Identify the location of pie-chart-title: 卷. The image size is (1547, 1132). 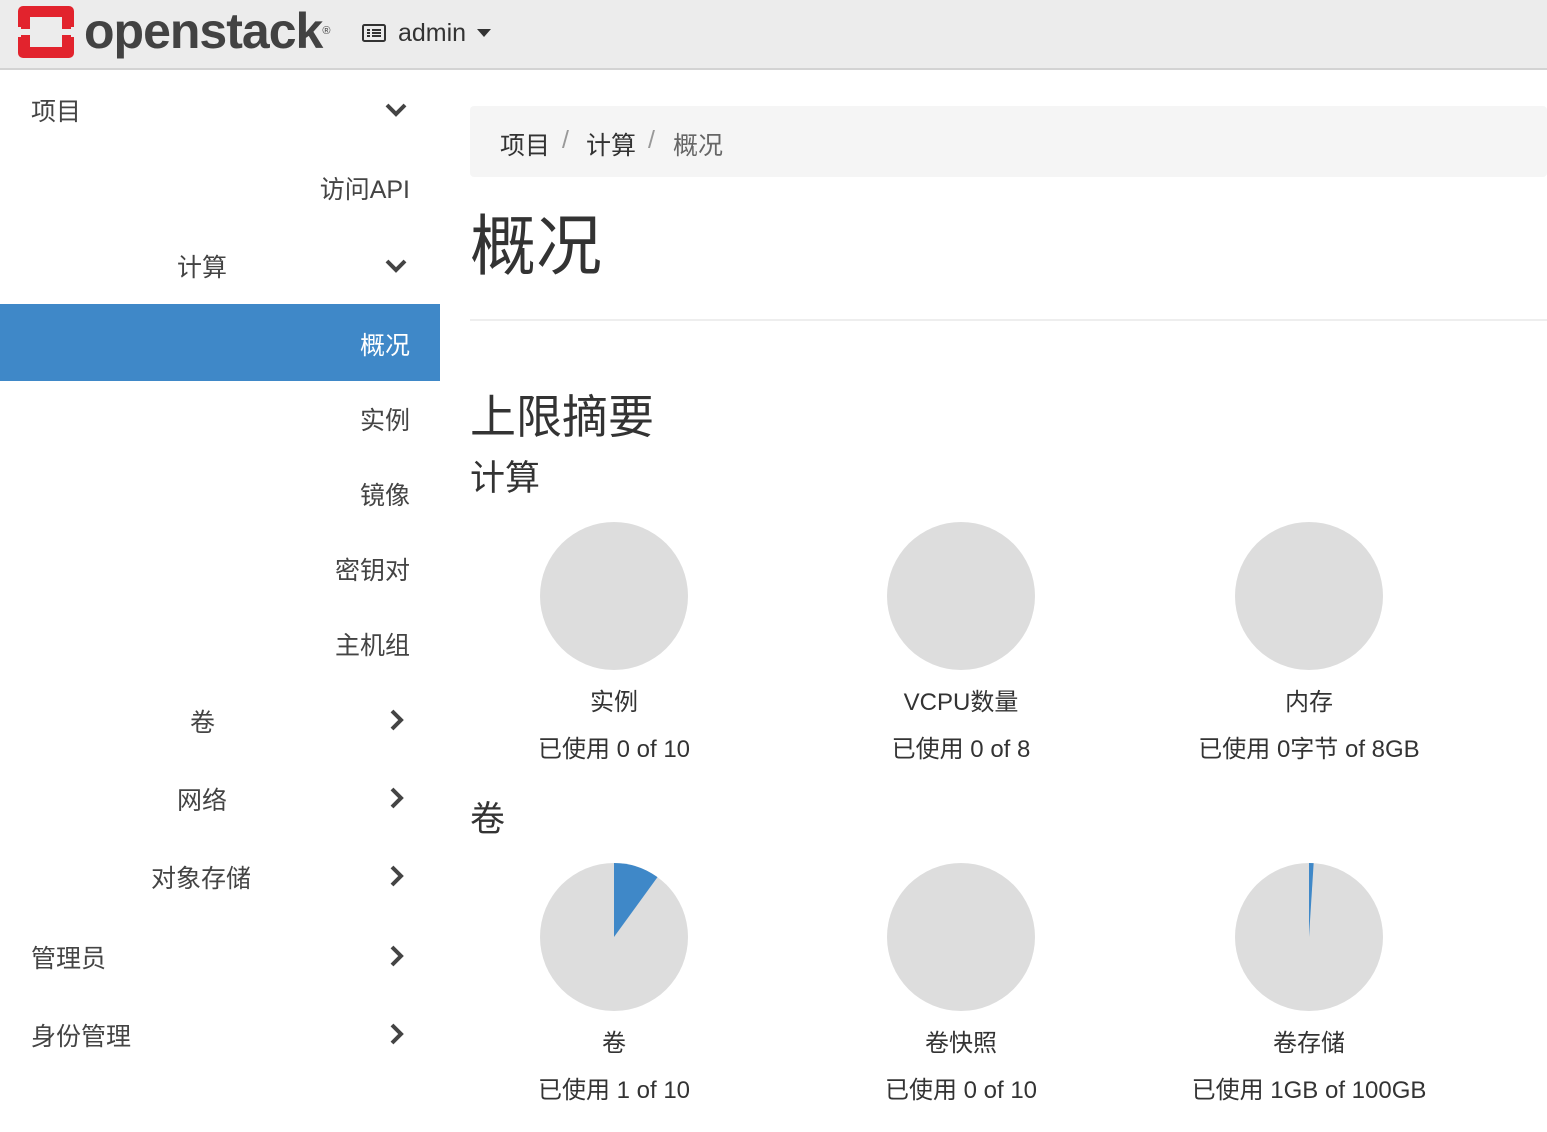
(614, 1043).